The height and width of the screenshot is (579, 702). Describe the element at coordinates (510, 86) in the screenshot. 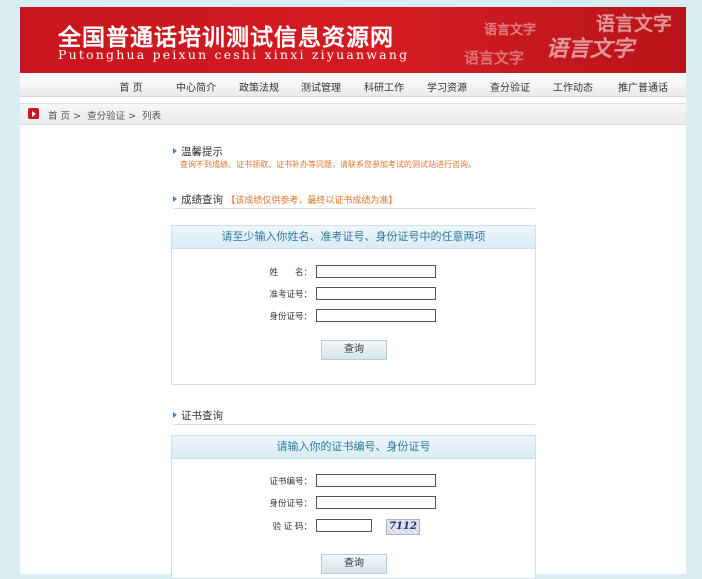

I see `nav-item-score-verify: 查分验证` at that location.